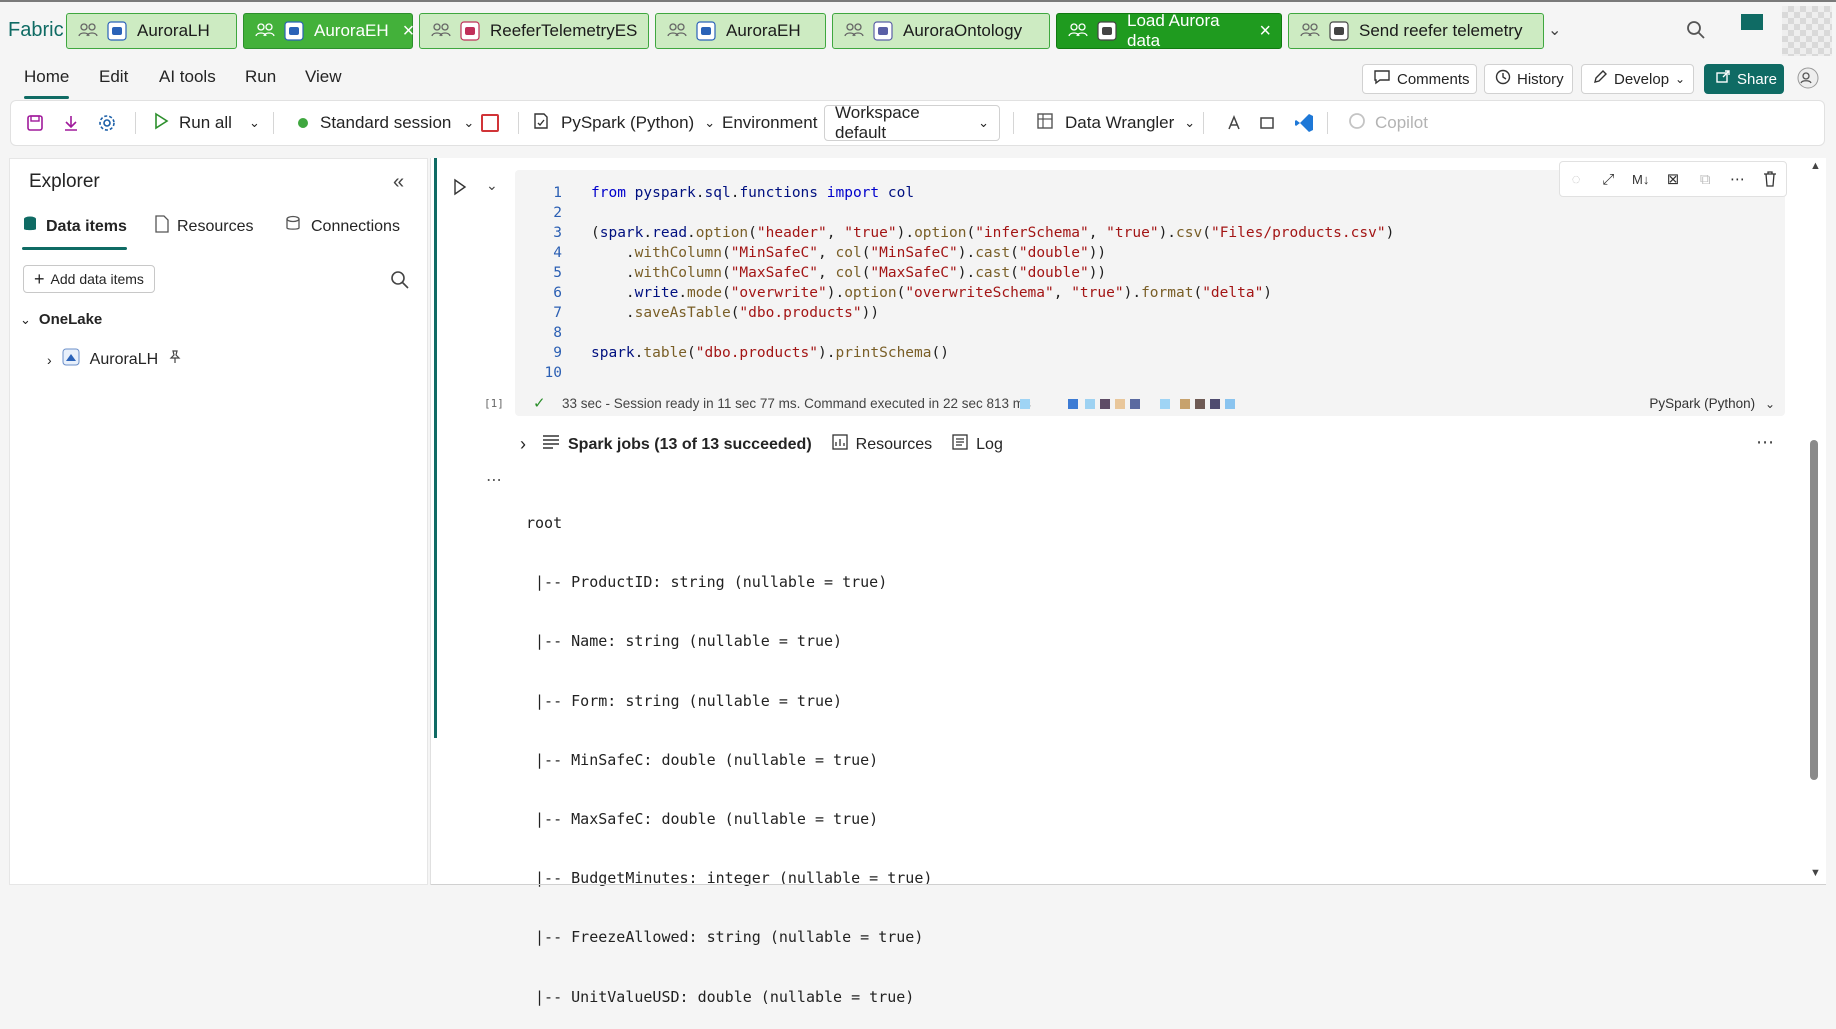 The width and height of the screenshot is (1836, 1029). Describe the element at coordinates (557, 193) in the screenshot. I see `line-number: 1` at that location.